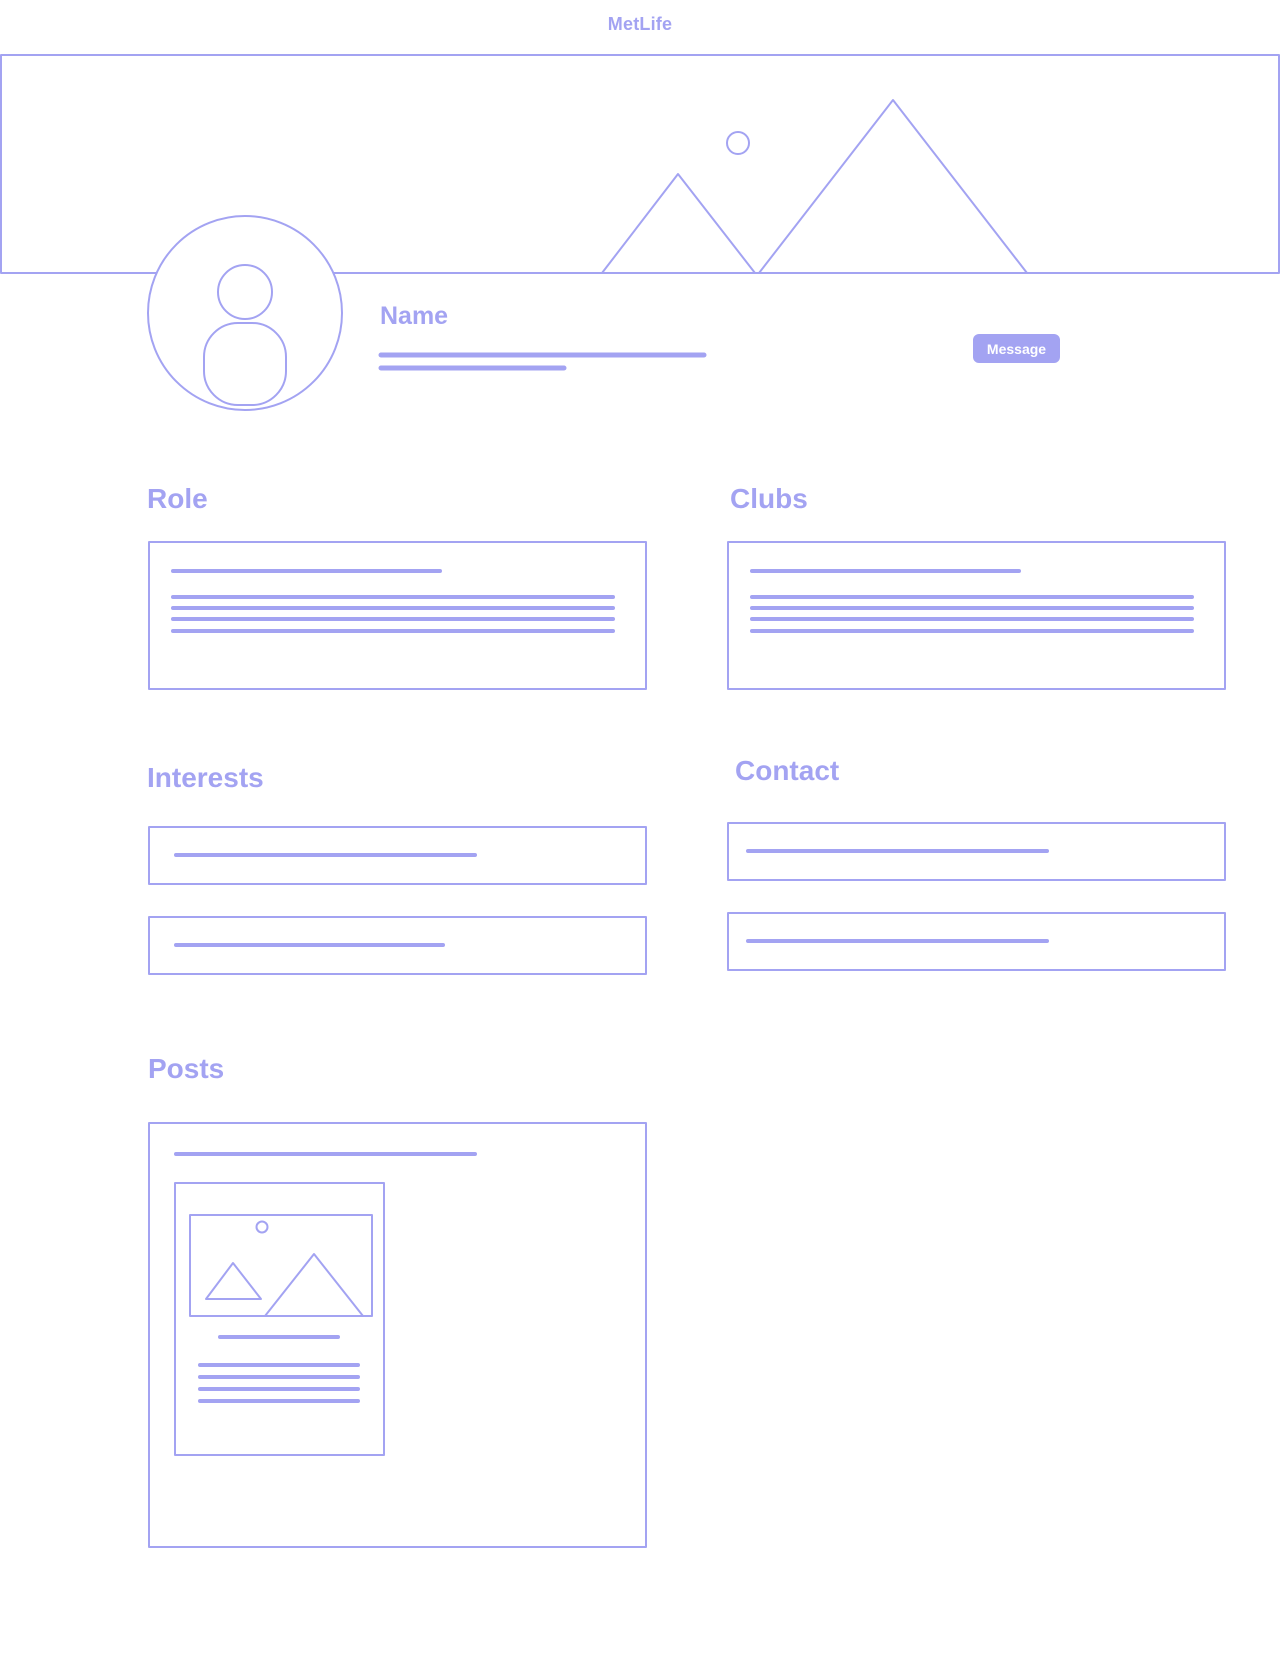 The image size is (1280, 1664). I want to click on contact-heading: Contact, so click(787, 770).